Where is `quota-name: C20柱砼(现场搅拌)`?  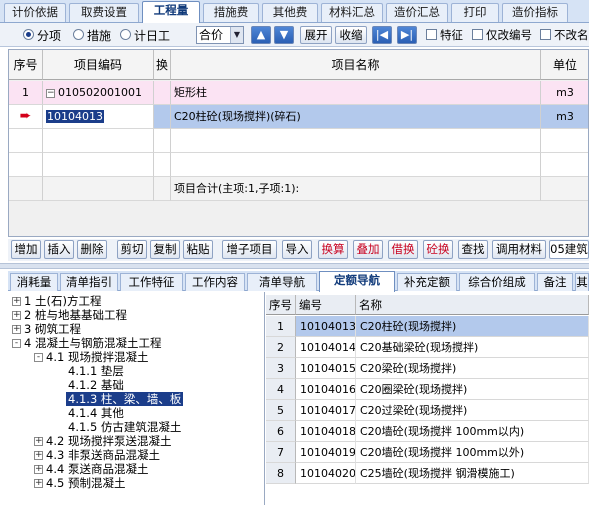
quota-name: C20柱砼(现场搅拌) is located at coordinates (472, 326).